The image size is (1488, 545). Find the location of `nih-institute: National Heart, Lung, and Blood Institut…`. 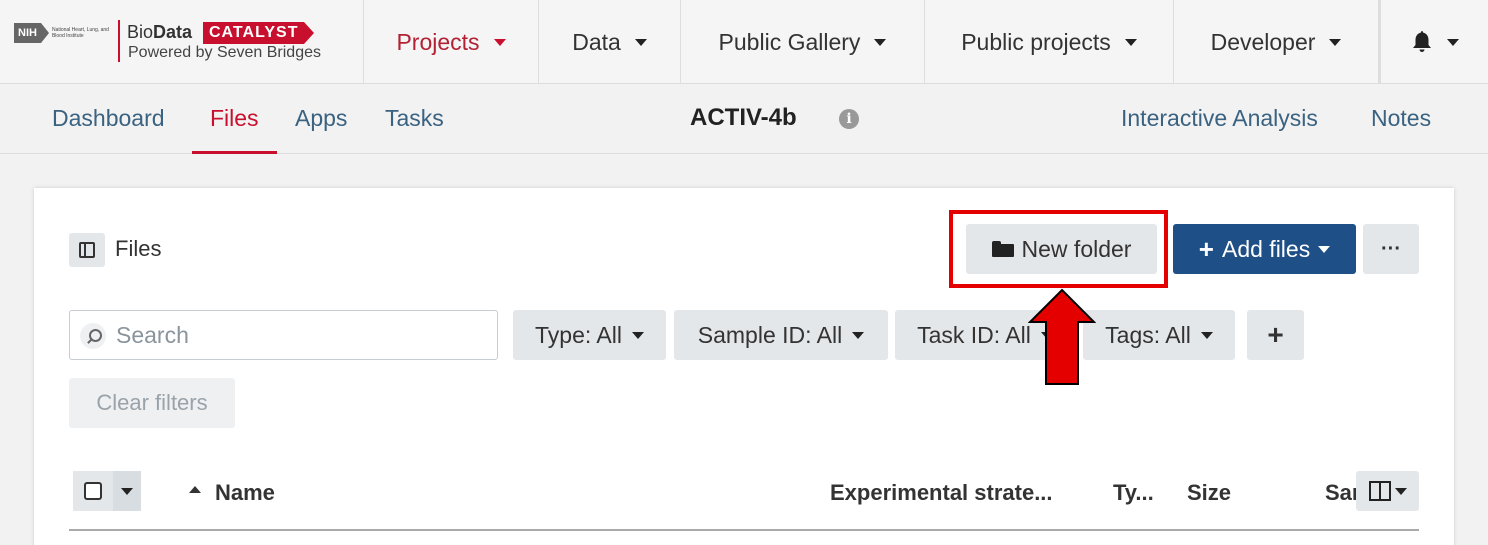

nih-institute: National Heart, Lung, and Blood Institut… is located at coordinates (80, 33).